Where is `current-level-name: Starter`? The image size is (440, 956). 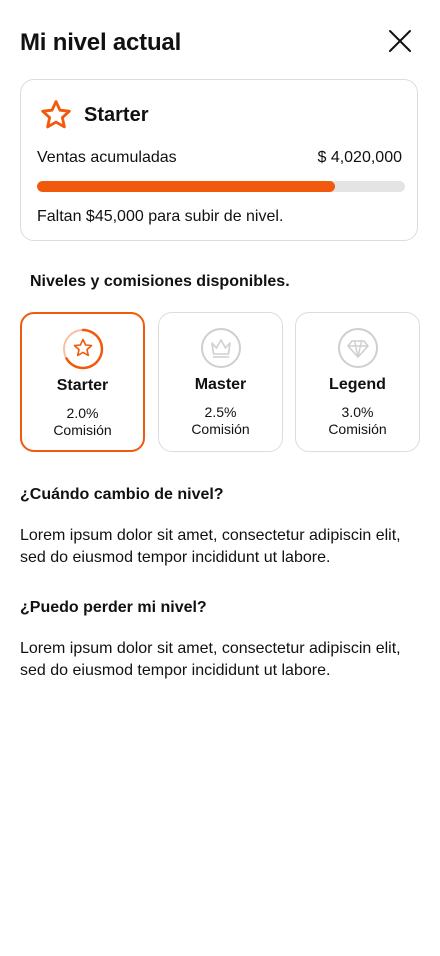 current-level-name: Starter is located at coordinates (116, 114).